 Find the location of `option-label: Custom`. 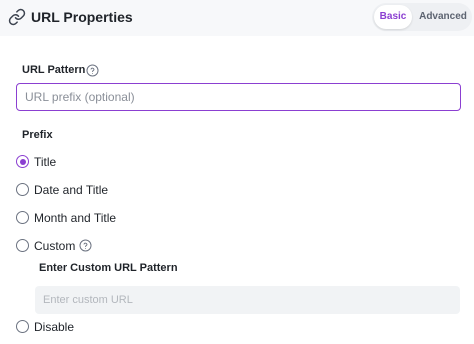

option-label: Custom is located at coordinates (55, 246).